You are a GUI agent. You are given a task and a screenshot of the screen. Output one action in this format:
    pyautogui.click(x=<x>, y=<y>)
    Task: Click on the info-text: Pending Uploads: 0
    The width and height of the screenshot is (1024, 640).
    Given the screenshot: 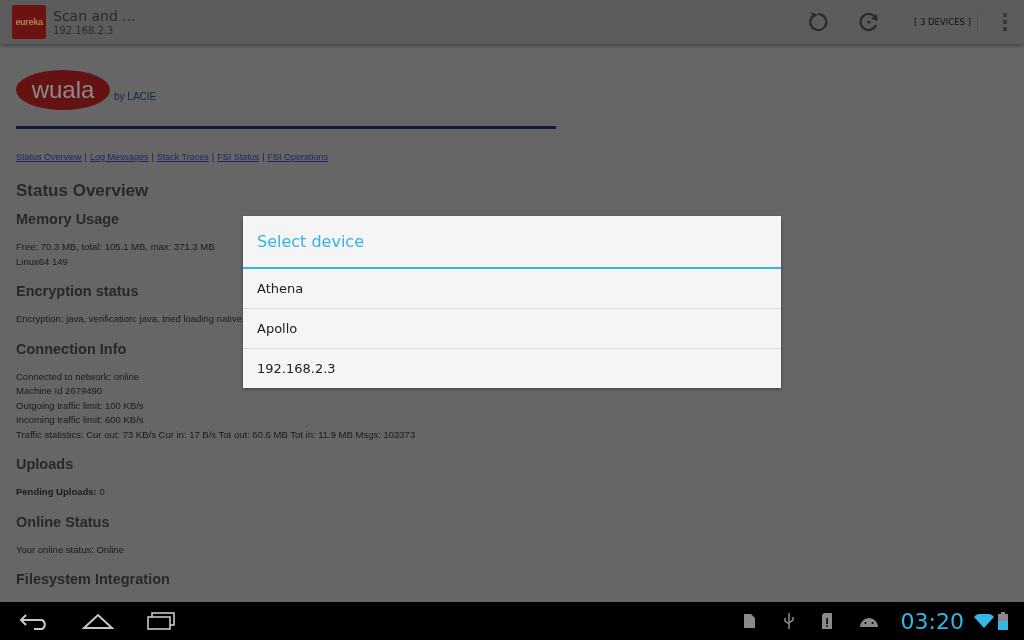 What is the action you would take?
    pyautogui.click(x=60, y=492)
    